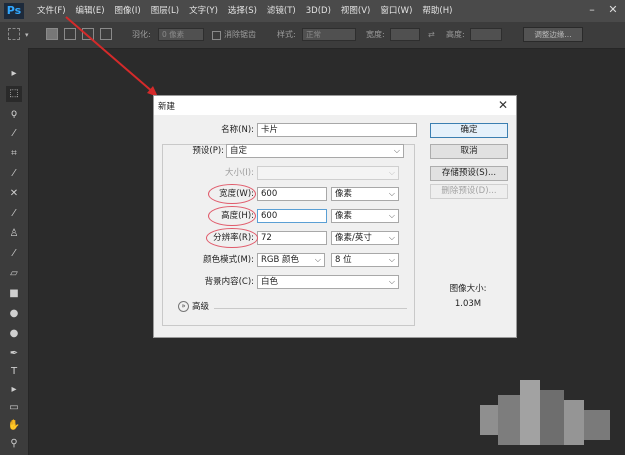  What do you see at coordinates (328, 282) in the screenshot?
I see `background-select: 白色 ⌵` at bounding box center [328, 282].